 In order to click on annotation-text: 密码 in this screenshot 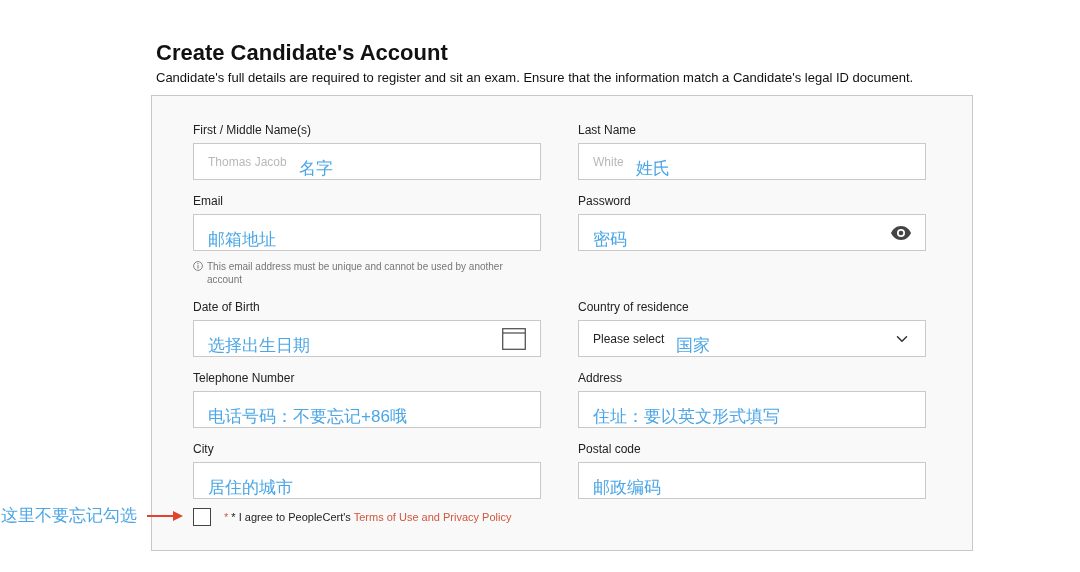, I will do `click(610, 240)`.